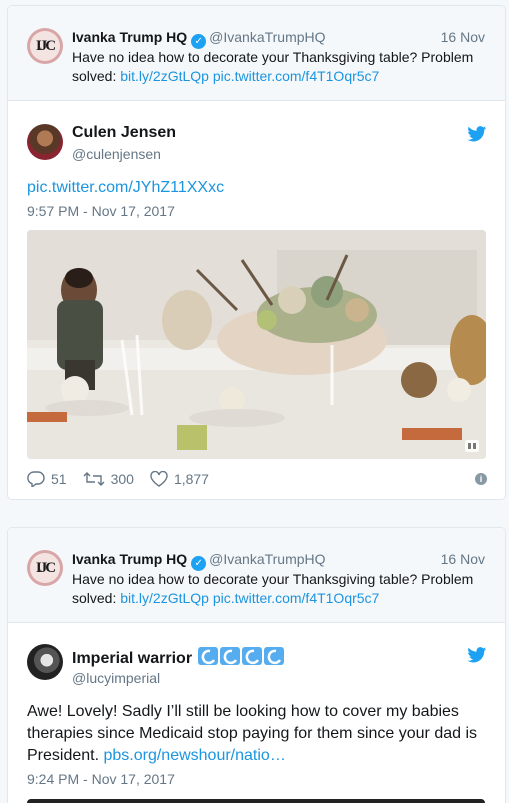  I want to click on tweet-media-preview, so click(256, 801).